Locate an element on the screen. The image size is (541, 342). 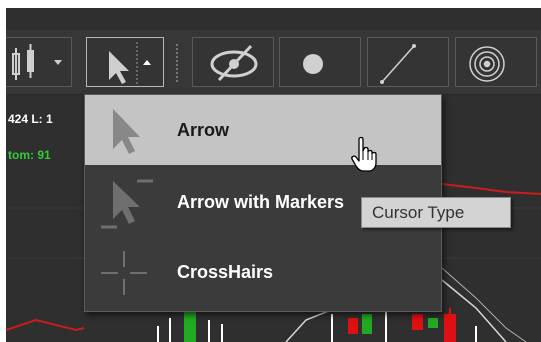
eye-slash-icon is located at coordinates (234, 63).